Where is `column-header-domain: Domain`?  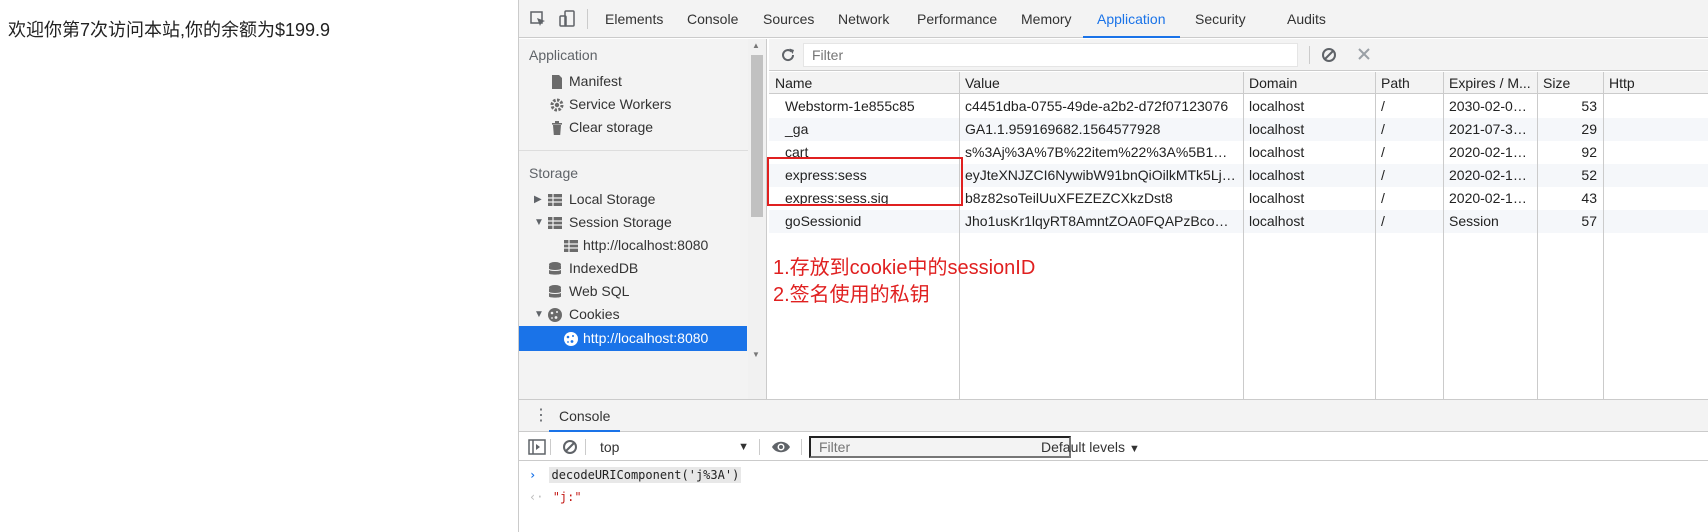
column-header-domain: Domain is located at coordinates (1309, 83).